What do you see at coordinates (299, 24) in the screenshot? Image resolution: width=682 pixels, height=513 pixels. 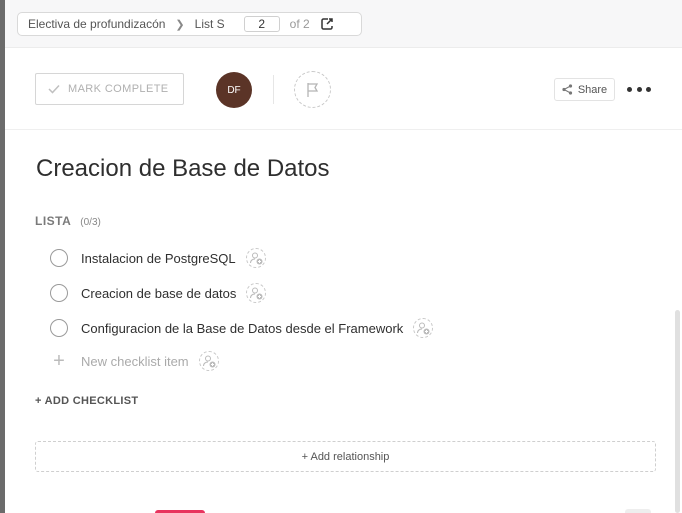 I see `page-count: of 2` at bounding box center [299, 24].